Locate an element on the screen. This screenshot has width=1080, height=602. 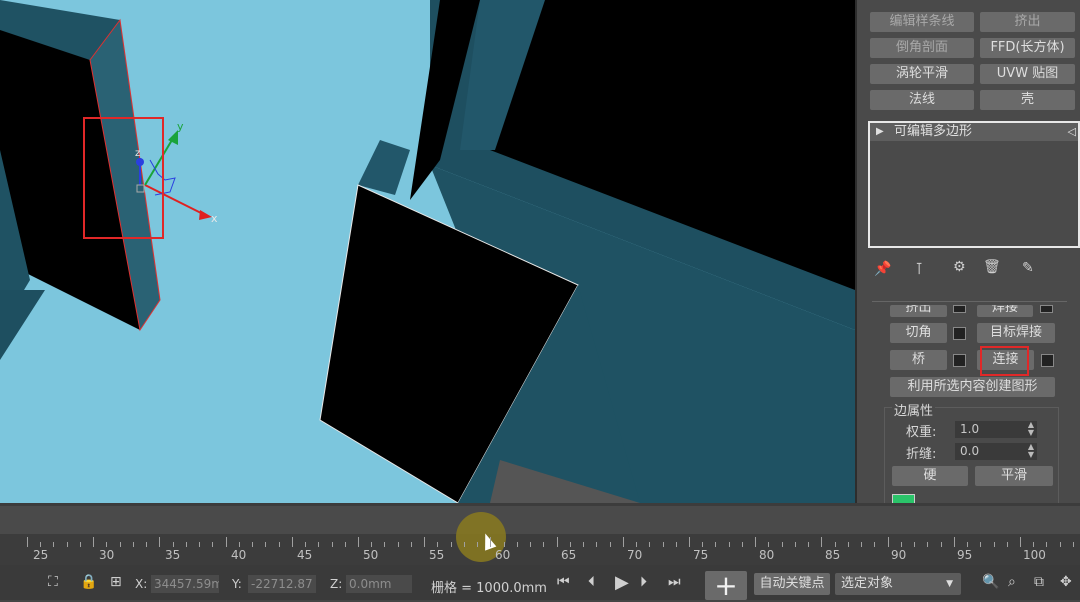
bridge-button: 桥 is located at coordinates (918, 360).